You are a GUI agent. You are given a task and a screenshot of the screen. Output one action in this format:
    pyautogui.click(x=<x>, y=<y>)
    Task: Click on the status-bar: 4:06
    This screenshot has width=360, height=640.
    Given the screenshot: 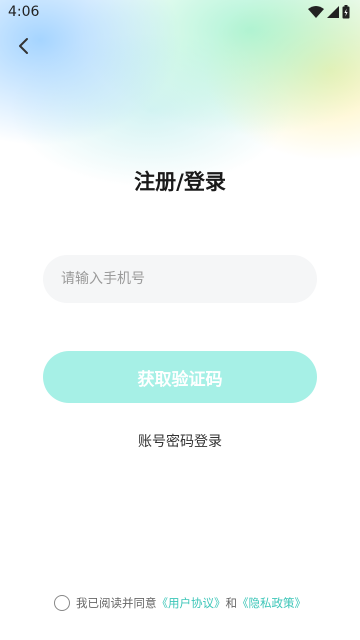 What is the action you would take?
    pyautogui.click(x=180, y=12)
    